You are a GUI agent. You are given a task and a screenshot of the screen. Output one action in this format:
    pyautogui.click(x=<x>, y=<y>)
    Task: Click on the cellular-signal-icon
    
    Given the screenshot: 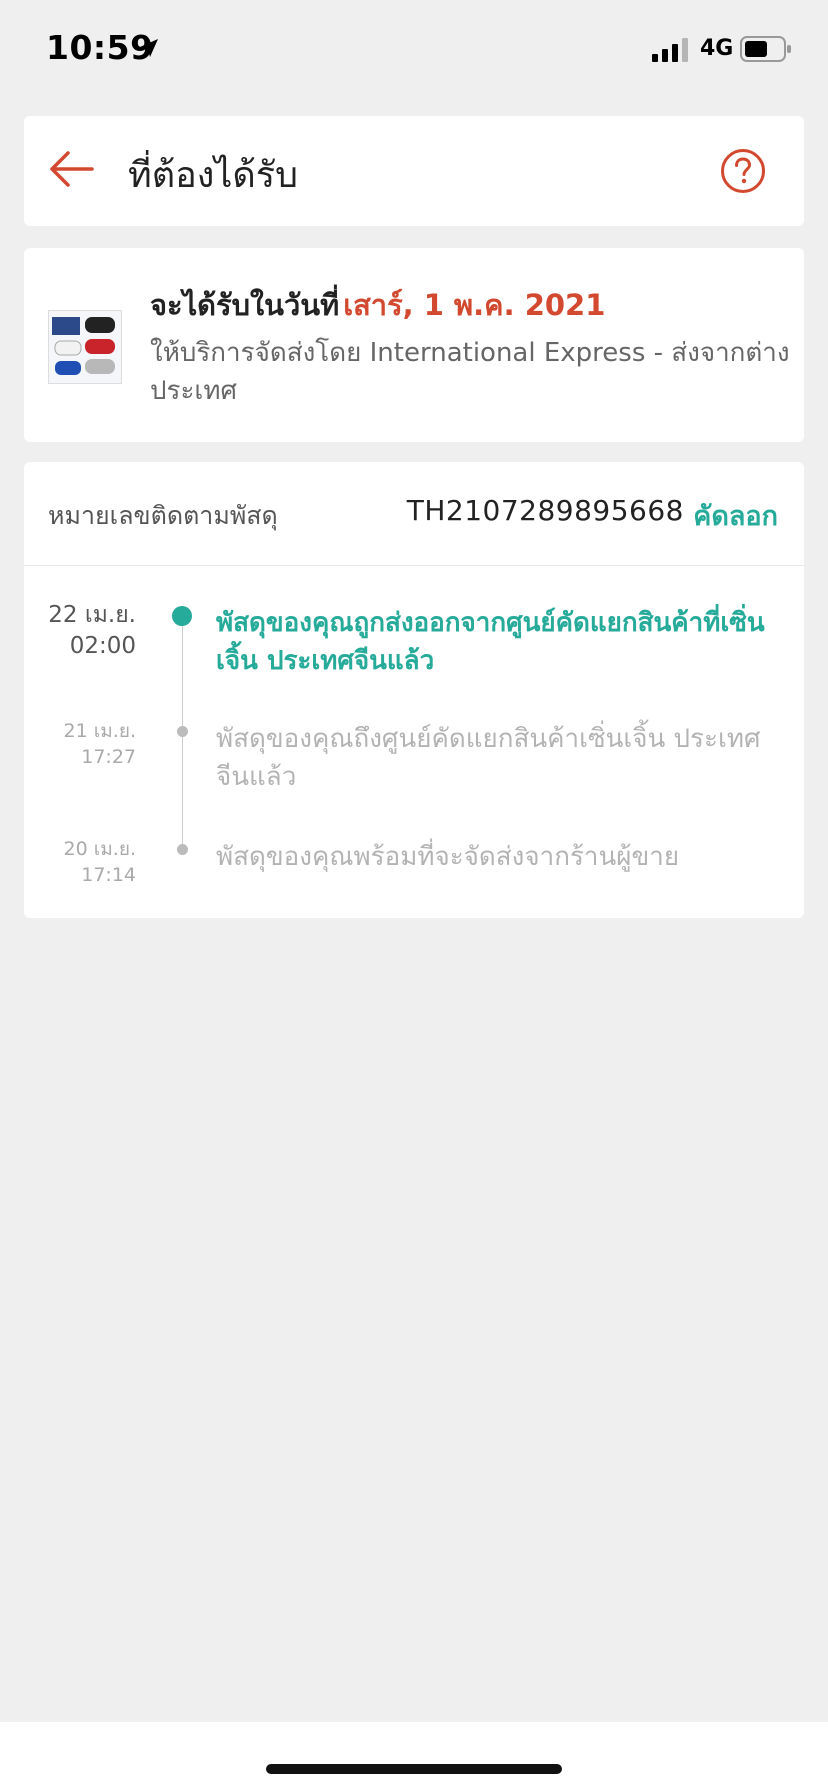 What is the action you would take?
    pyautogui.click(x=670, y=50)
    